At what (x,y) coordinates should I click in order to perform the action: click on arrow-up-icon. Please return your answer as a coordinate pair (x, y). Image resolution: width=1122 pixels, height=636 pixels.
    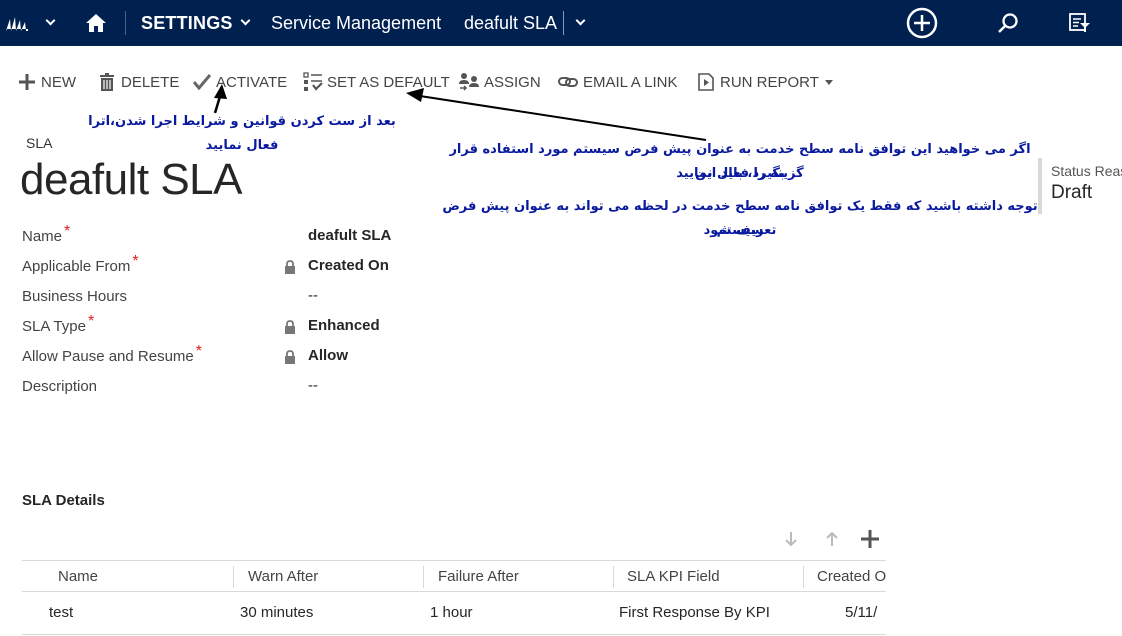
    Looking at the image, I should click on (832, 538).